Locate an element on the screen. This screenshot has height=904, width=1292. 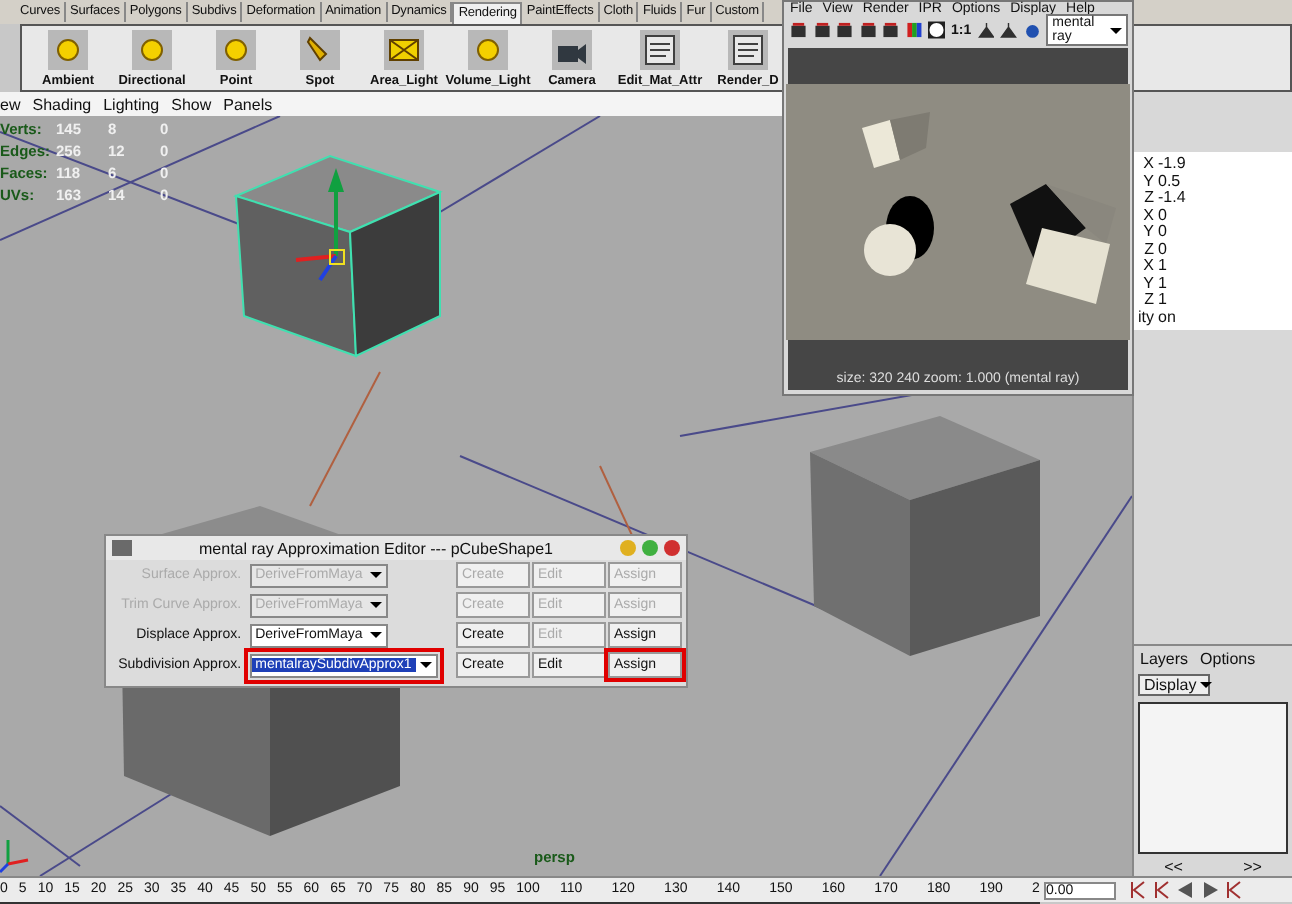
scroll-button: << is located at coordinates (1173, 867).